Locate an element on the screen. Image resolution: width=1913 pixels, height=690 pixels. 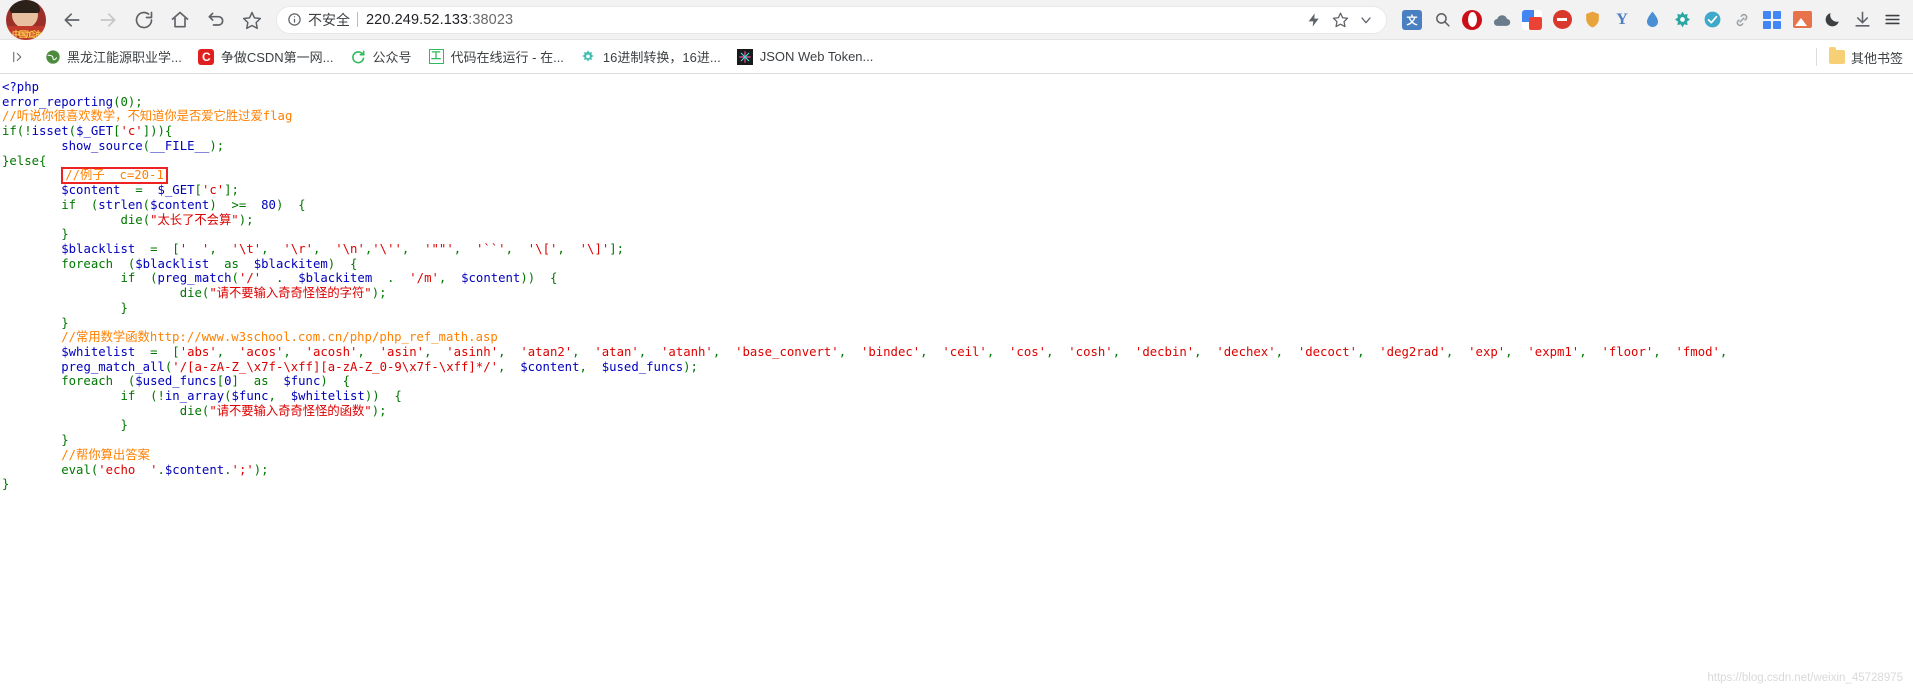
code-token: 'floor' is located at coordinates (1627, 351).